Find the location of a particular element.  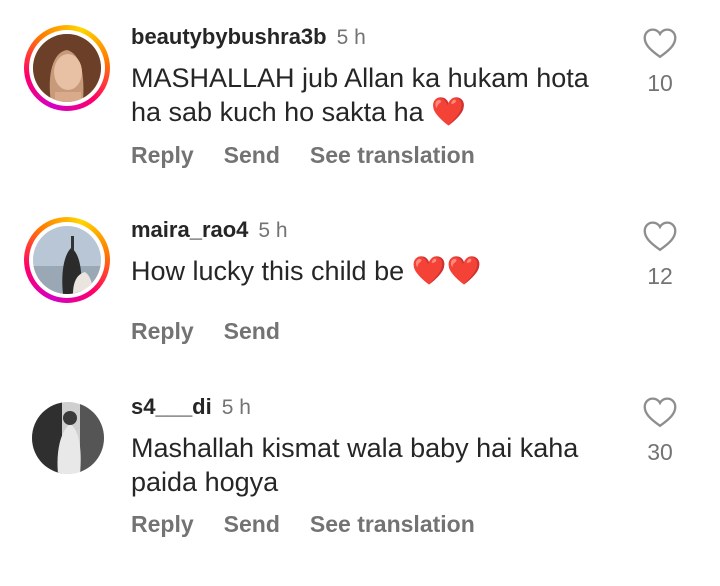

like-count: 30 is located at coordinates (660, 452).